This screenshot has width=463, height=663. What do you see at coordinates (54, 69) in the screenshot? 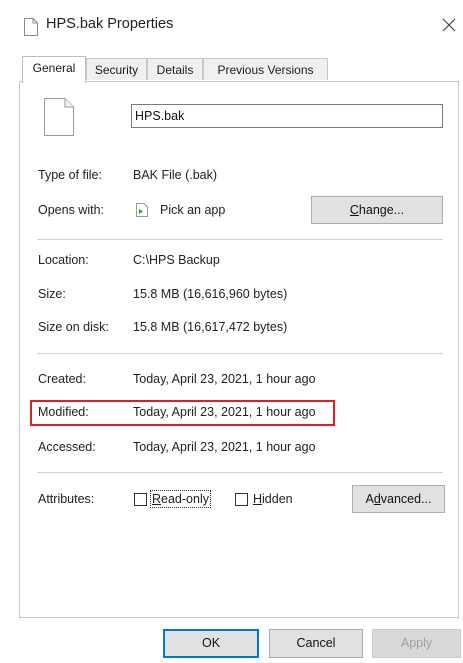
I see `tab-general: General` at bounding box center [54, 69].